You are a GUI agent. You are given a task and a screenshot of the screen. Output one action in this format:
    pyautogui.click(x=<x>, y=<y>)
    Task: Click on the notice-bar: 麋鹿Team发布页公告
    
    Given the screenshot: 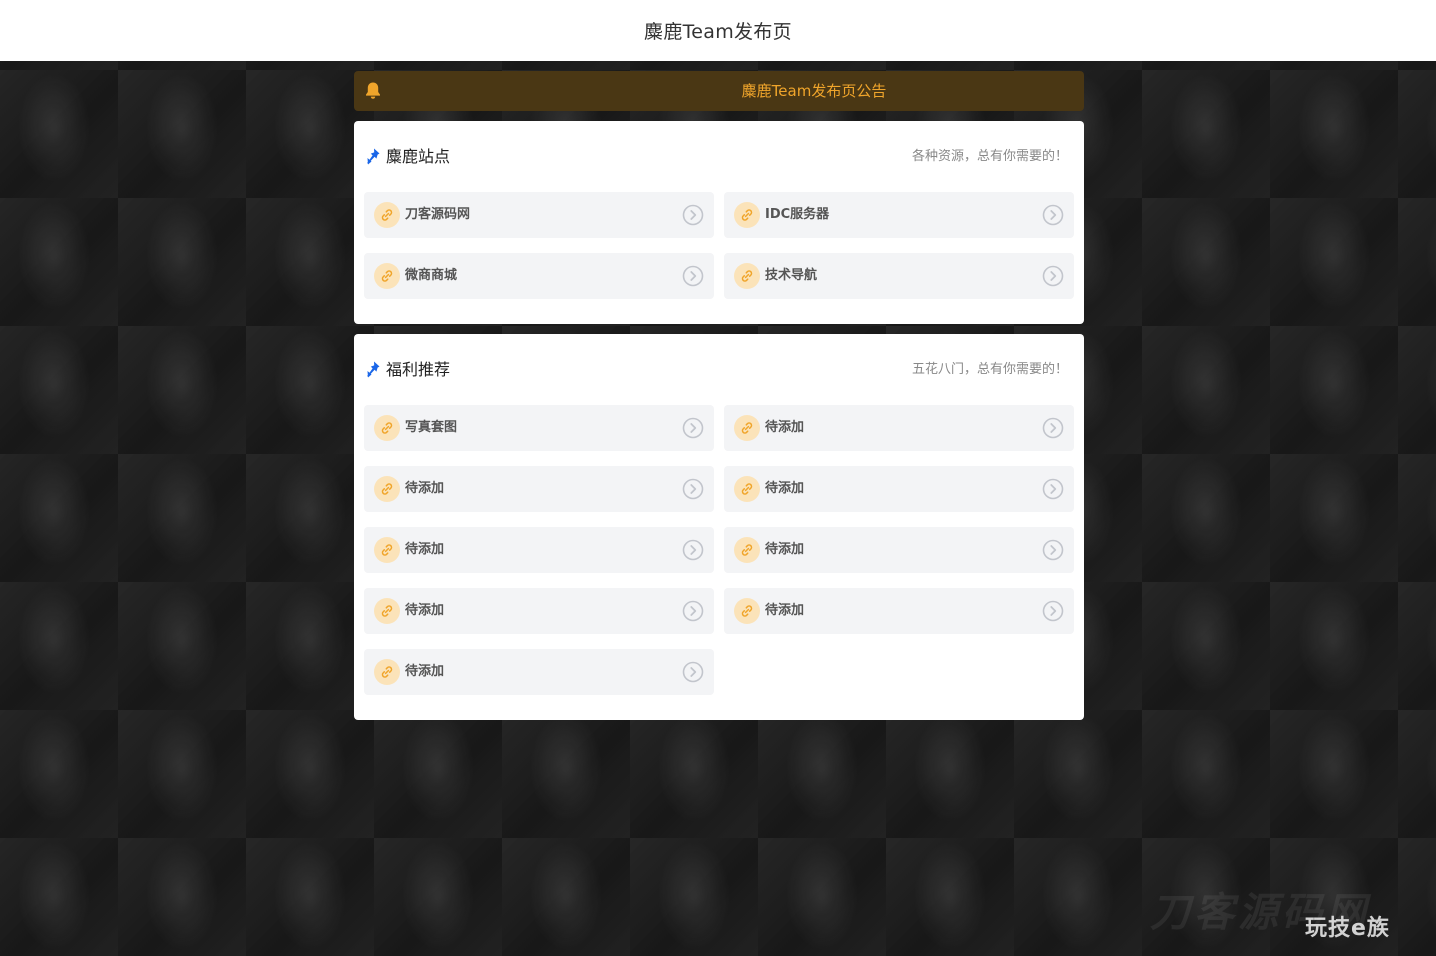 What is the action you would take?
    pyautogui.click(x=719, y=91)
    